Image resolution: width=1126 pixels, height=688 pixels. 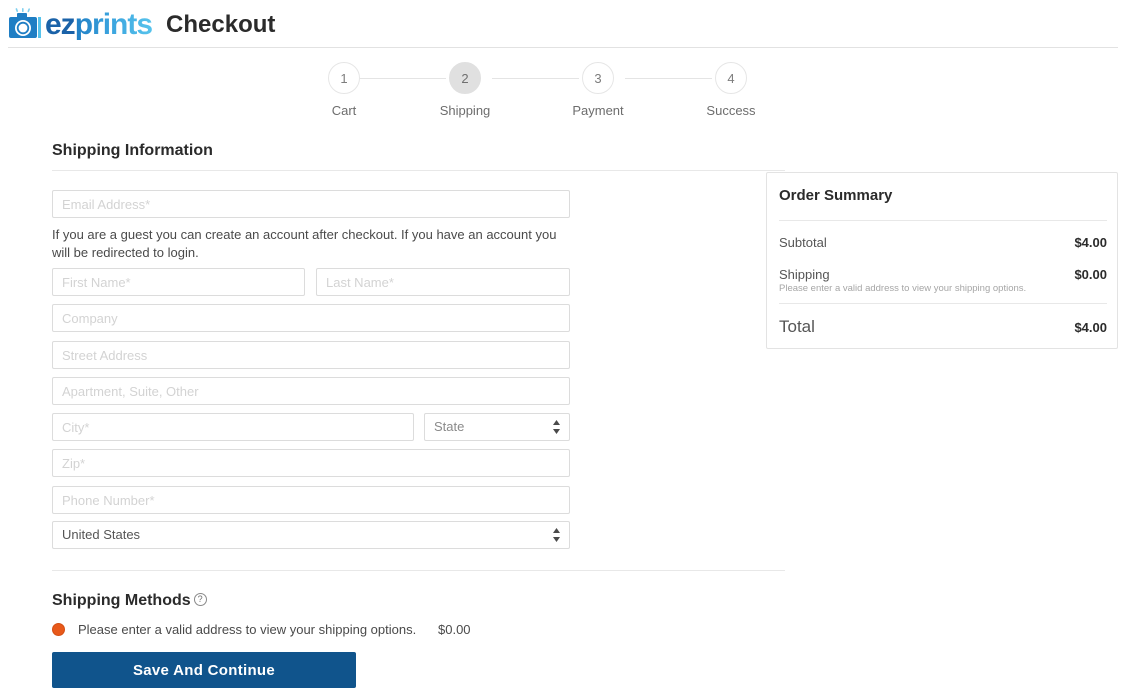 I want to click on shipping-method-price: $0.00, so click(x=454, y=629).